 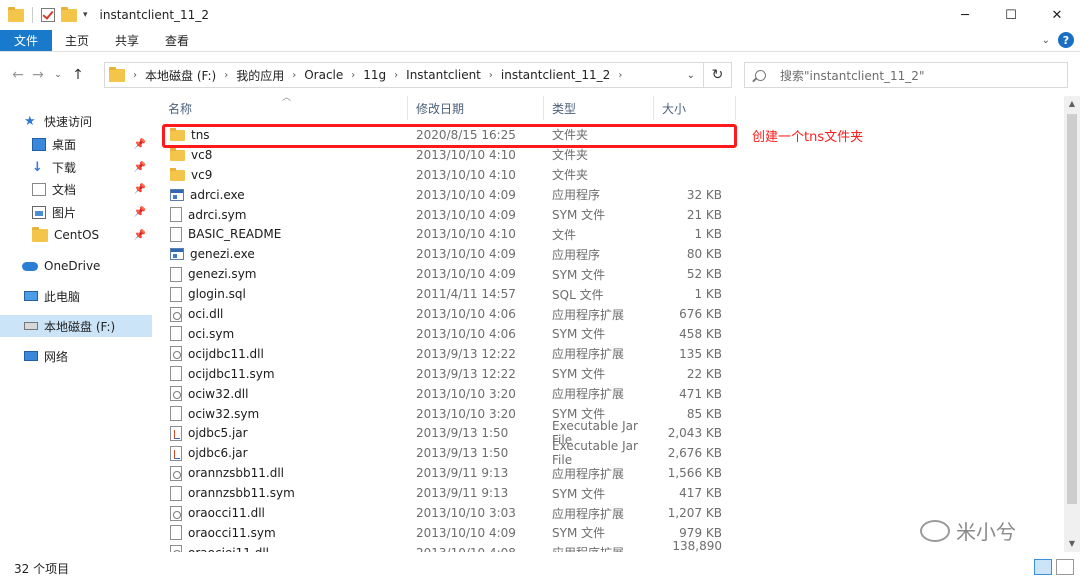 I want to click on recent-locations-icon: ⌄, so click(x=58, y=75).